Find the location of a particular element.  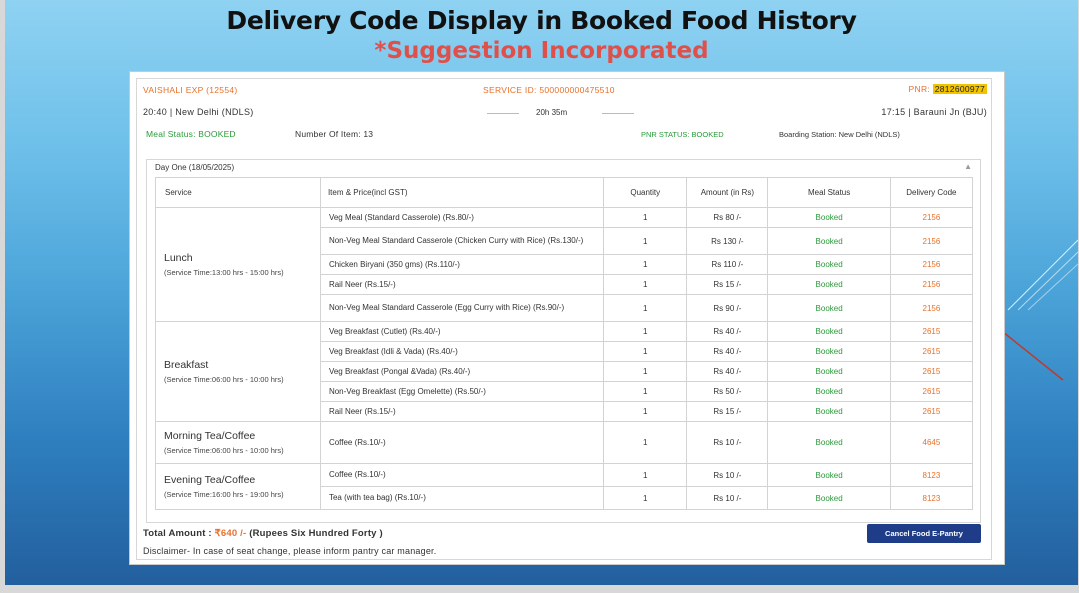

boarding-station: Boarding Station: New Delhi (NDLS) is located at coordinates (839, 134).